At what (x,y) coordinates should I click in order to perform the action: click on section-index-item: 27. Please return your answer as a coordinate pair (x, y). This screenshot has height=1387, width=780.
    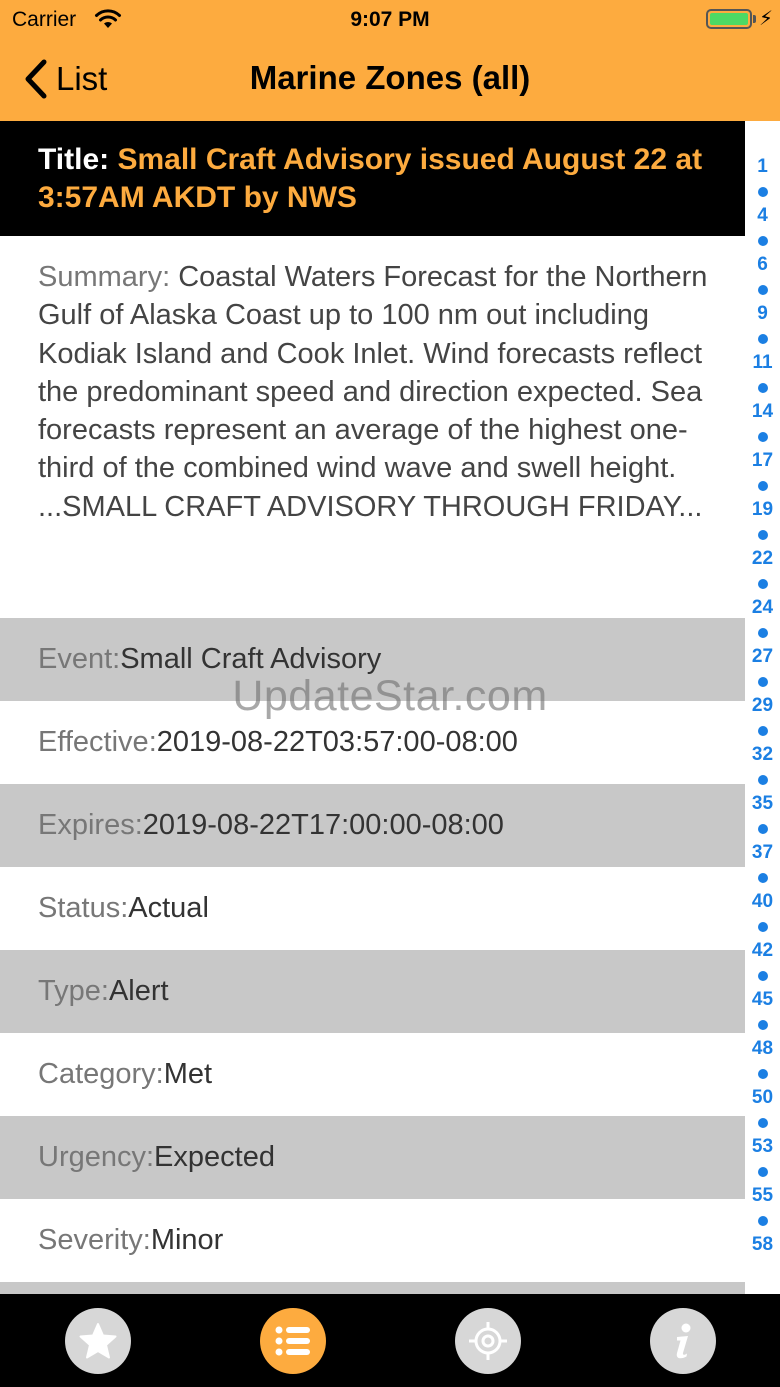
    Looking at the image, I should click on (762, 657).